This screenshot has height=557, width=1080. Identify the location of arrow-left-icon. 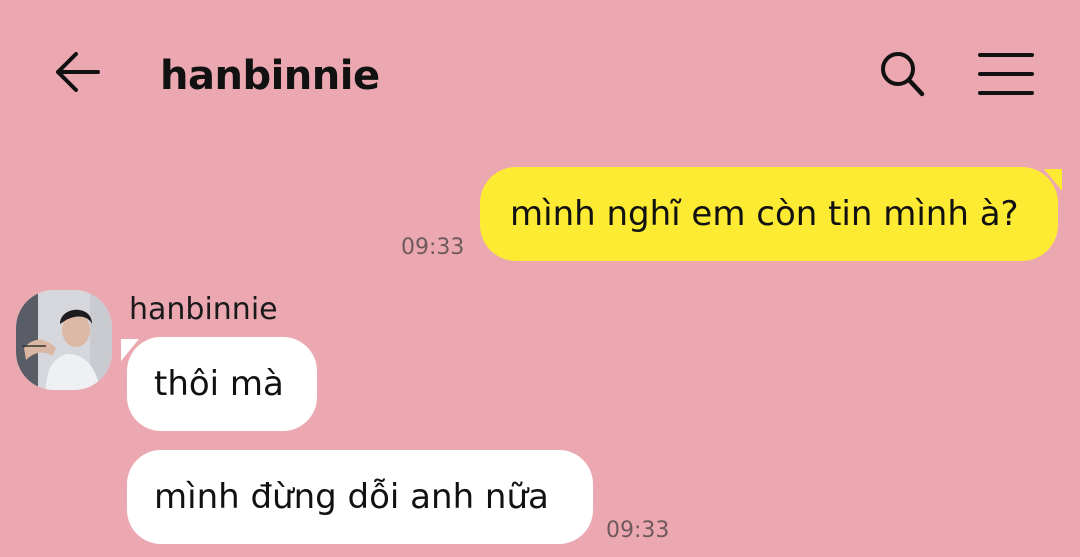
(76, 74).